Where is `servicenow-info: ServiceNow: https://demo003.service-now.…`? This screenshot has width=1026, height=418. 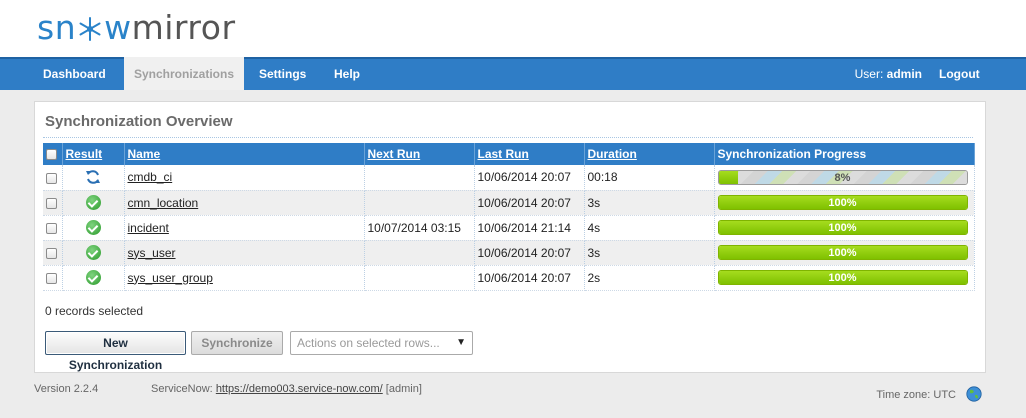 servicenow-info: ServiceNow: https://demo003.service-now.… is located at coordinates (286, 389).